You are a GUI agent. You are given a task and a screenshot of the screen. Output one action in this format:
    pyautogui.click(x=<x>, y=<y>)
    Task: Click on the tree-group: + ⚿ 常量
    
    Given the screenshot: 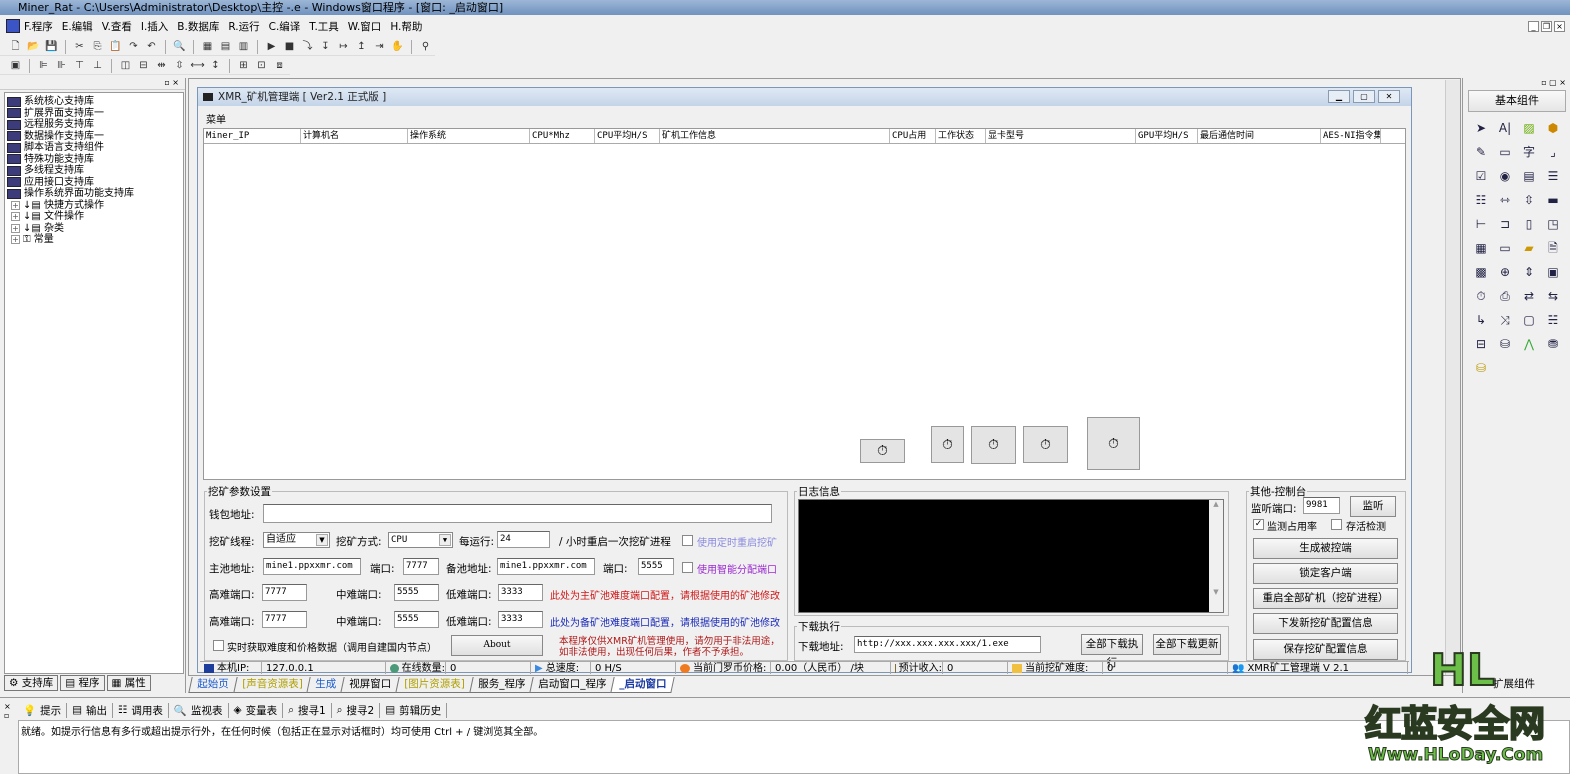 What is the action you would take?
    pyautogui.click(x=94, y=240)
    